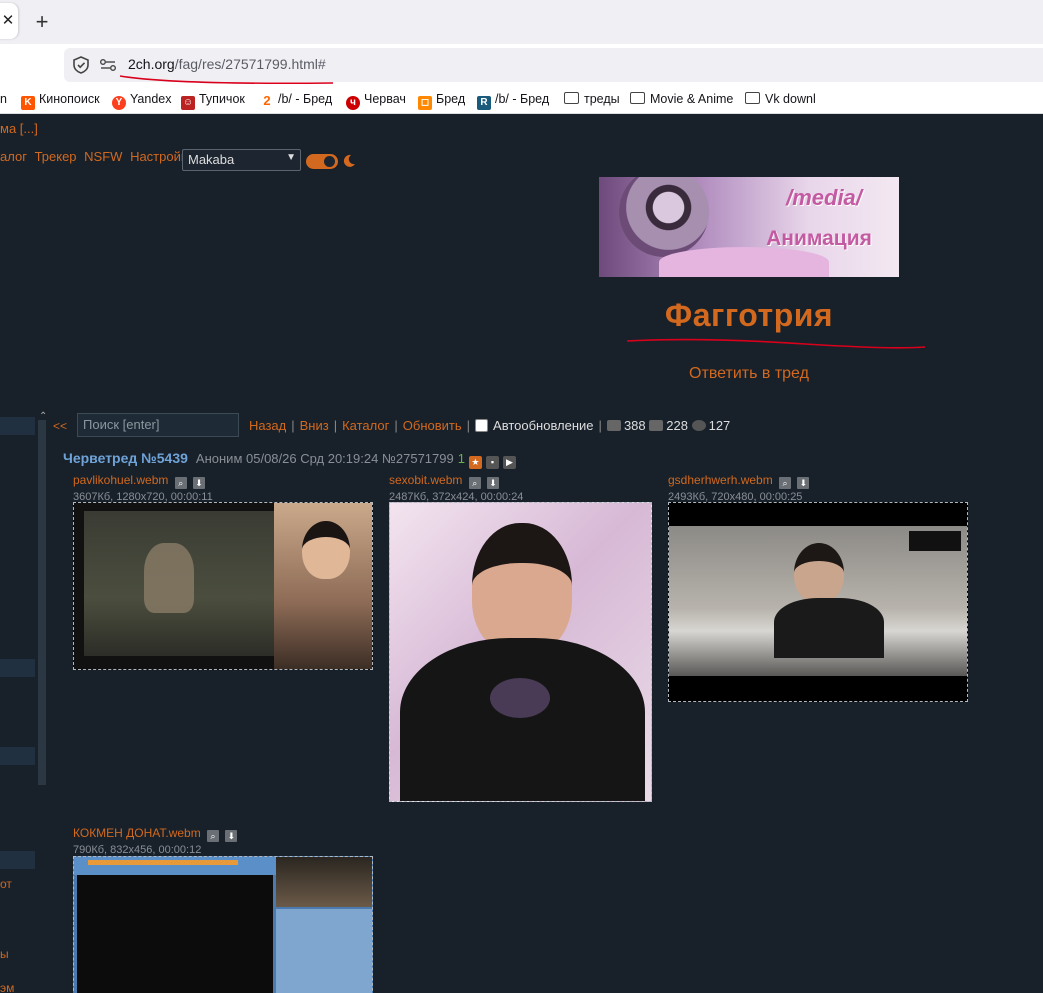 This screenshot has width=1043, height=993. I want to click on banner-line1: /media/, so click(824, 197).